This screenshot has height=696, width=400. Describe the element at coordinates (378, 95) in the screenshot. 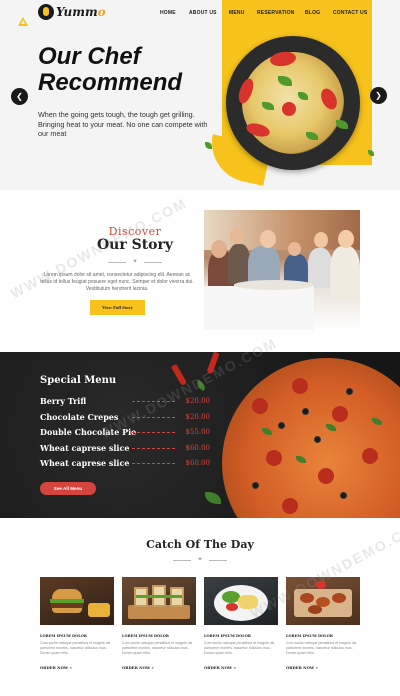

I see `chevron-right-icon: ❯` at that location.